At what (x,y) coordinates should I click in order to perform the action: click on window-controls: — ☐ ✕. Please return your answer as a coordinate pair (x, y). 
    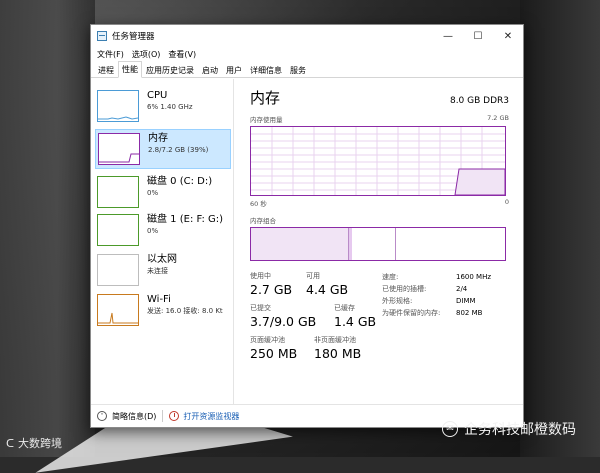
    Looking at the image, I should click on (478, 36).